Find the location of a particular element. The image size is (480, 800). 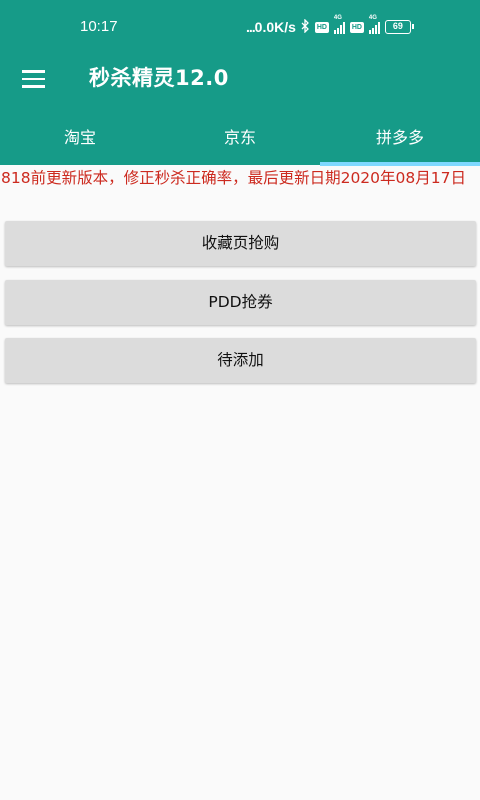

net-speed: ...0.0K/s is located at coordinates (271, 27).